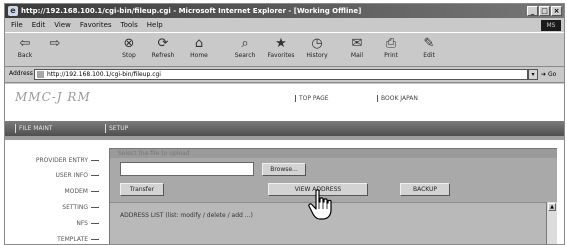 The height and width of the screenshot is (245, 567). I want to click on minimize-button: _, so click(532, 11).